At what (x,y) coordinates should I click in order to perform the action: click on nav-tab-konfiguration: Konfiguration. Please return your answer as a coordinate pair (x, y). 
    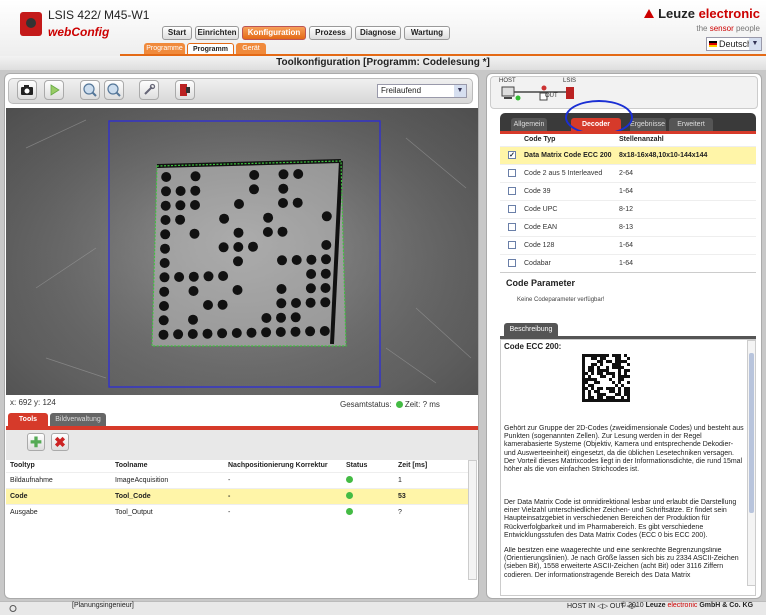
    Looking at the image, I should click on (274, 33).